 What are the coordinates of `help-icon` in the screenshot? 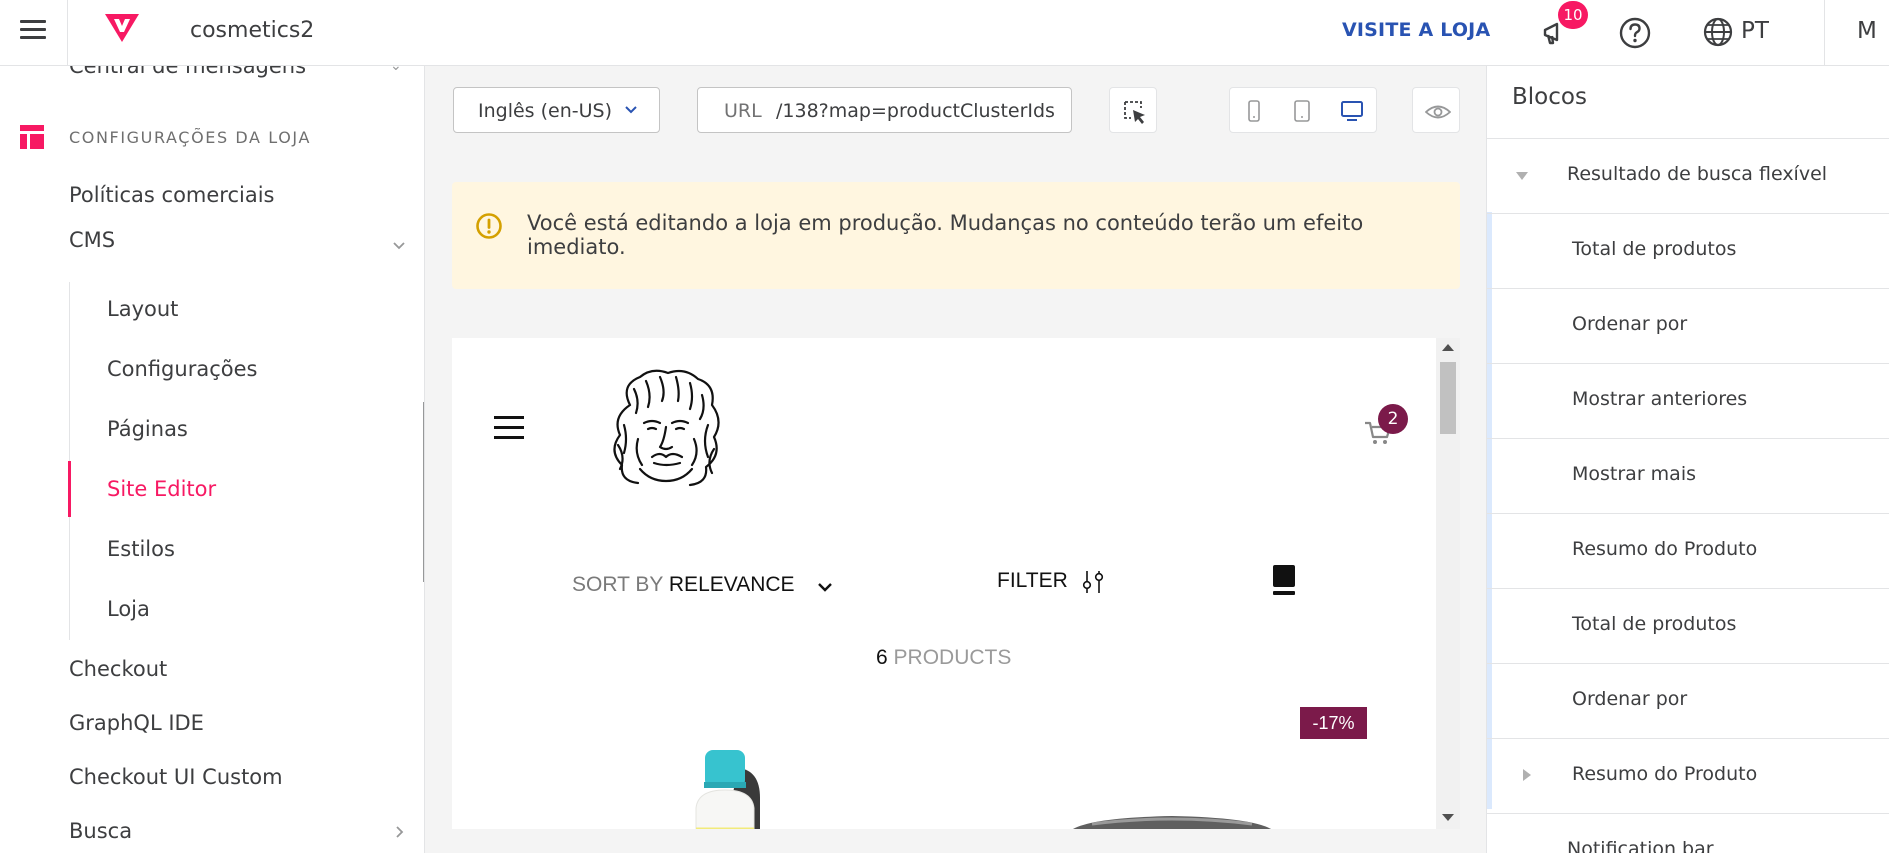 It's located at (1635, 33).